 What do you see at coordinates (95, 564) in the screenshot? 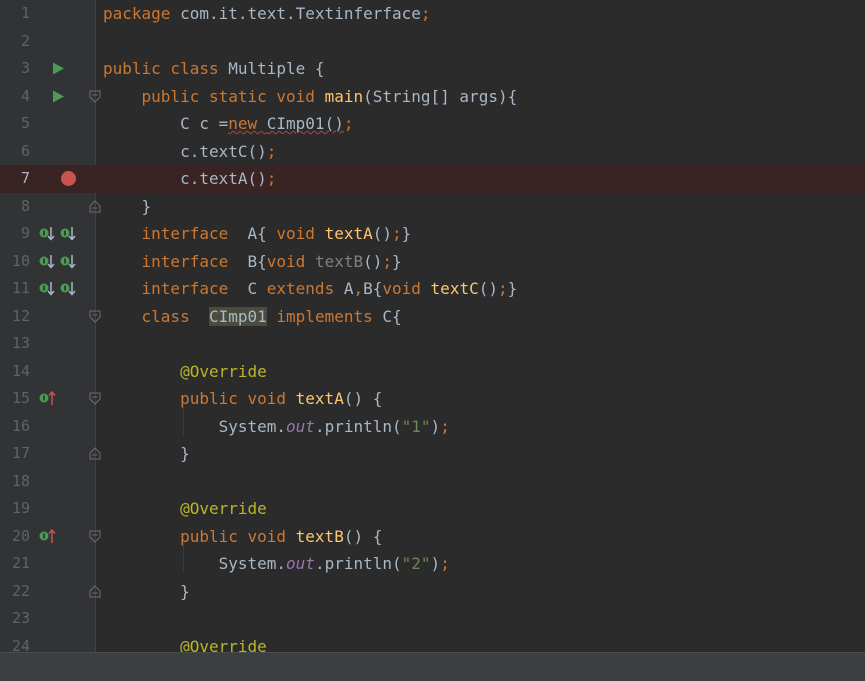
I see `fold-region-guide` at bounding box center [95, 564].